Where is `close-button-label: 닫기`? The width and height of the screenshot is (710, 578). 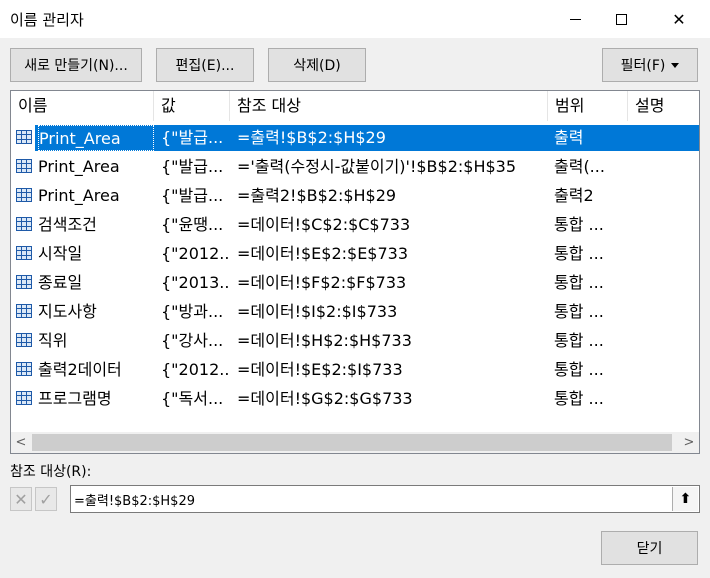
close-button-label: 닫기 is located at coordinates (649, 549).